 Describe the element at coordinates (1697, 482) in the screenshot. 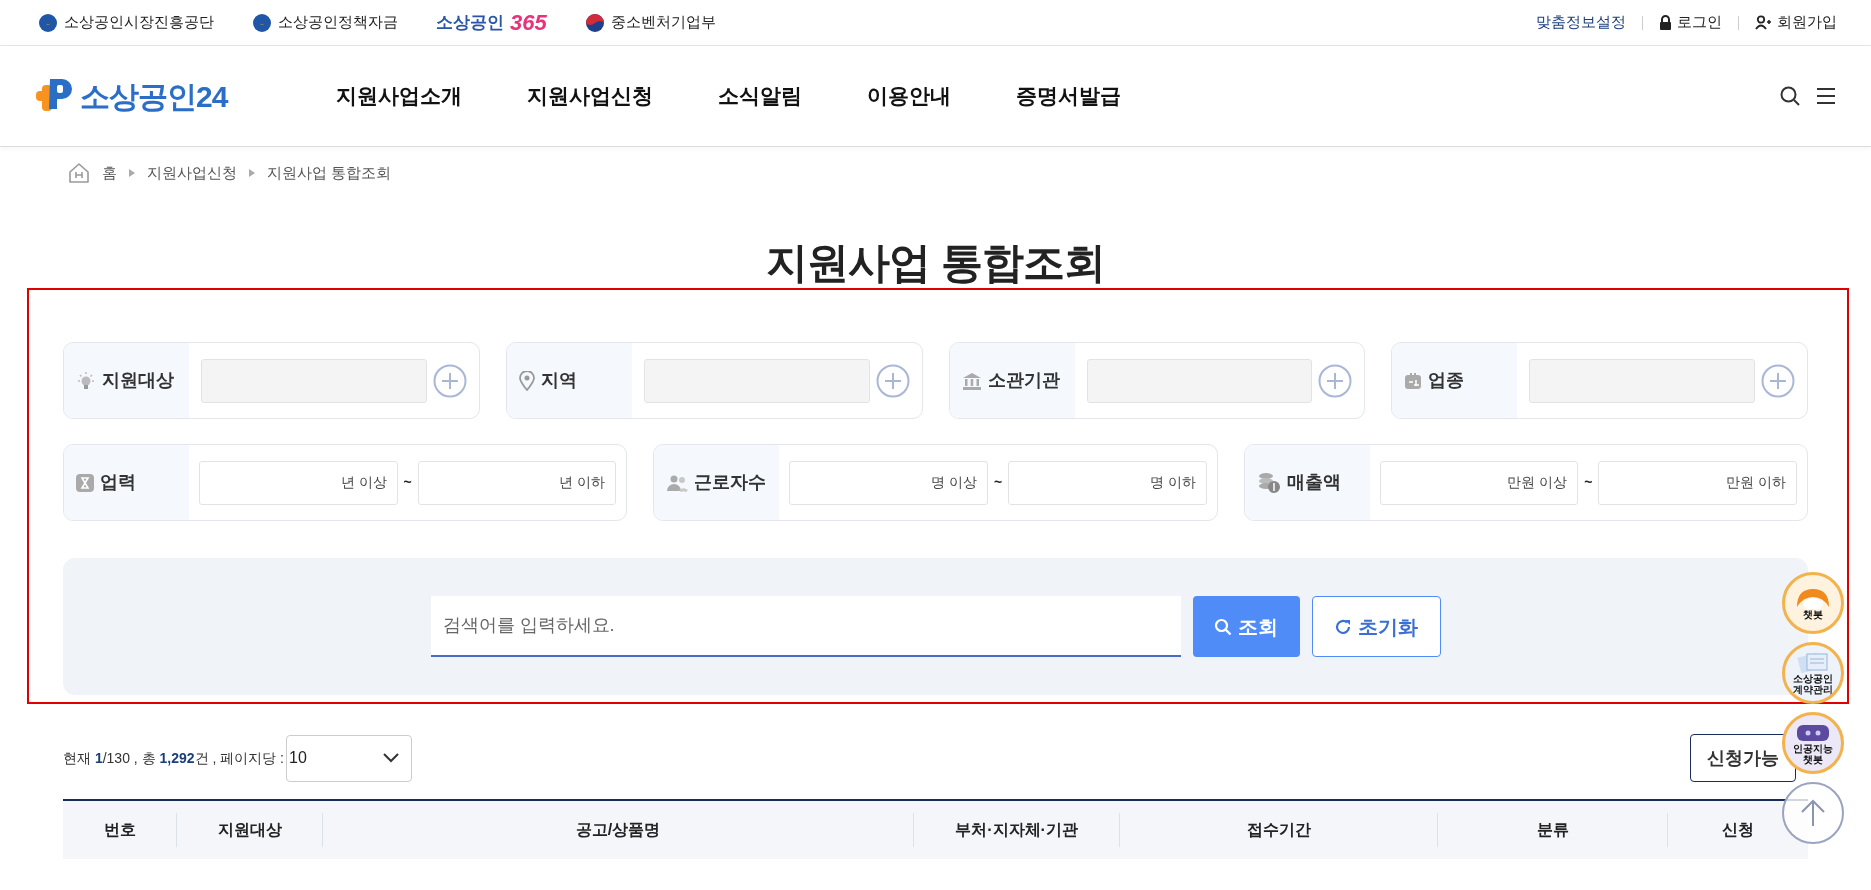

I see `input-field: 만원 이하` at that location.